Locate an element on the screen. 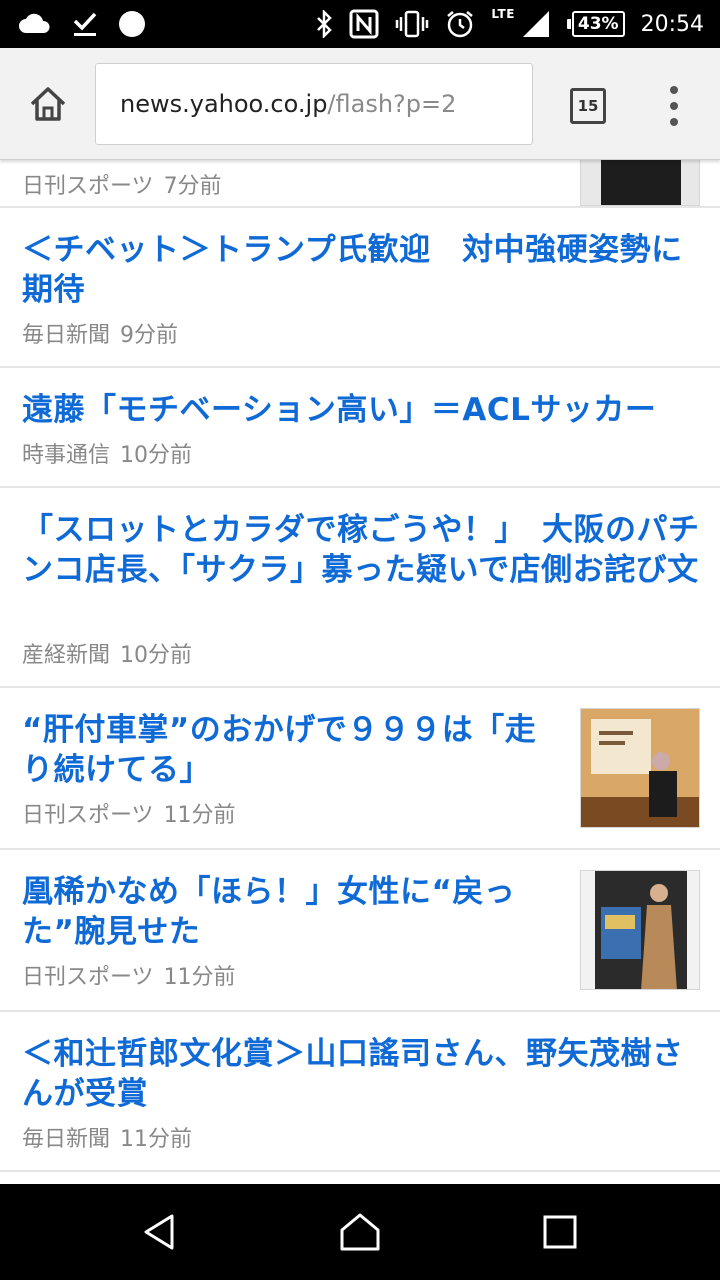 The width and height of the screenshot is (720, 1280). news-time: 9分前 is located at coordinates (149, 335).